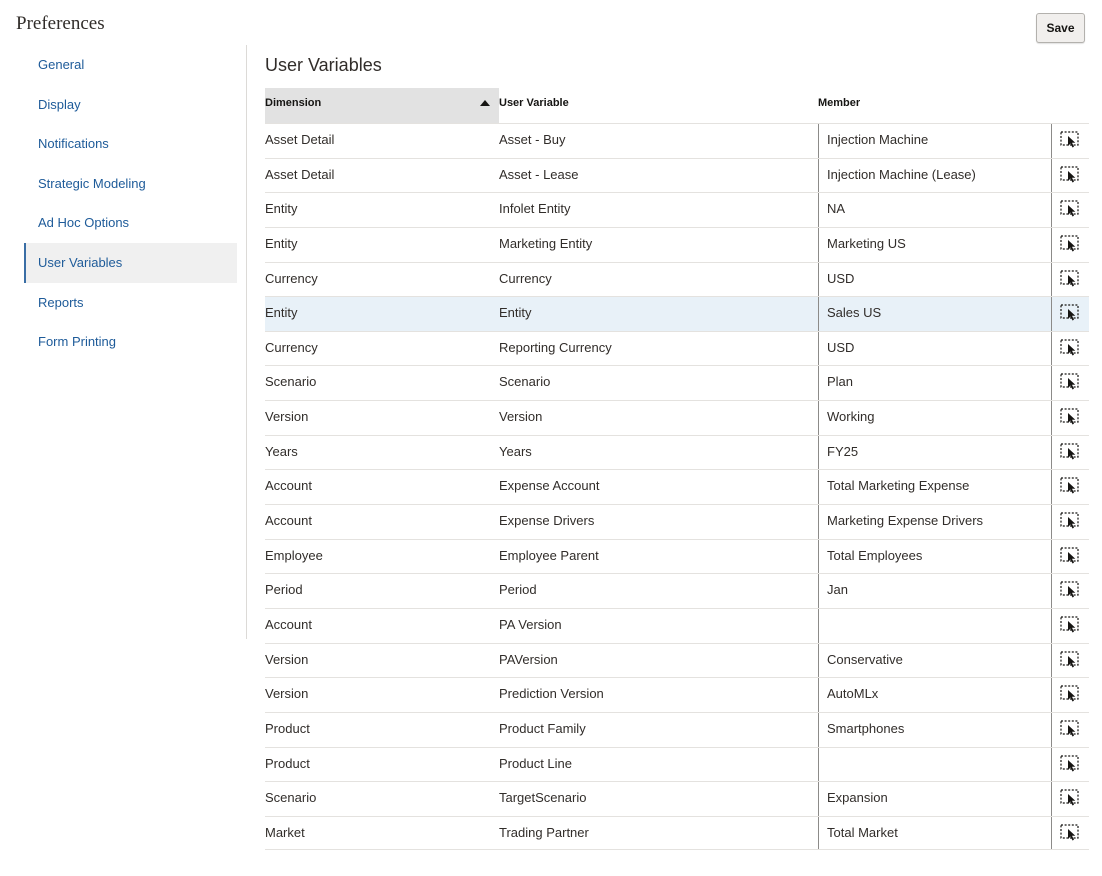  Describe the element at coordinates (677, 105) in the screenshot. I see `table-header: Dimension User Variable Member` at that location.